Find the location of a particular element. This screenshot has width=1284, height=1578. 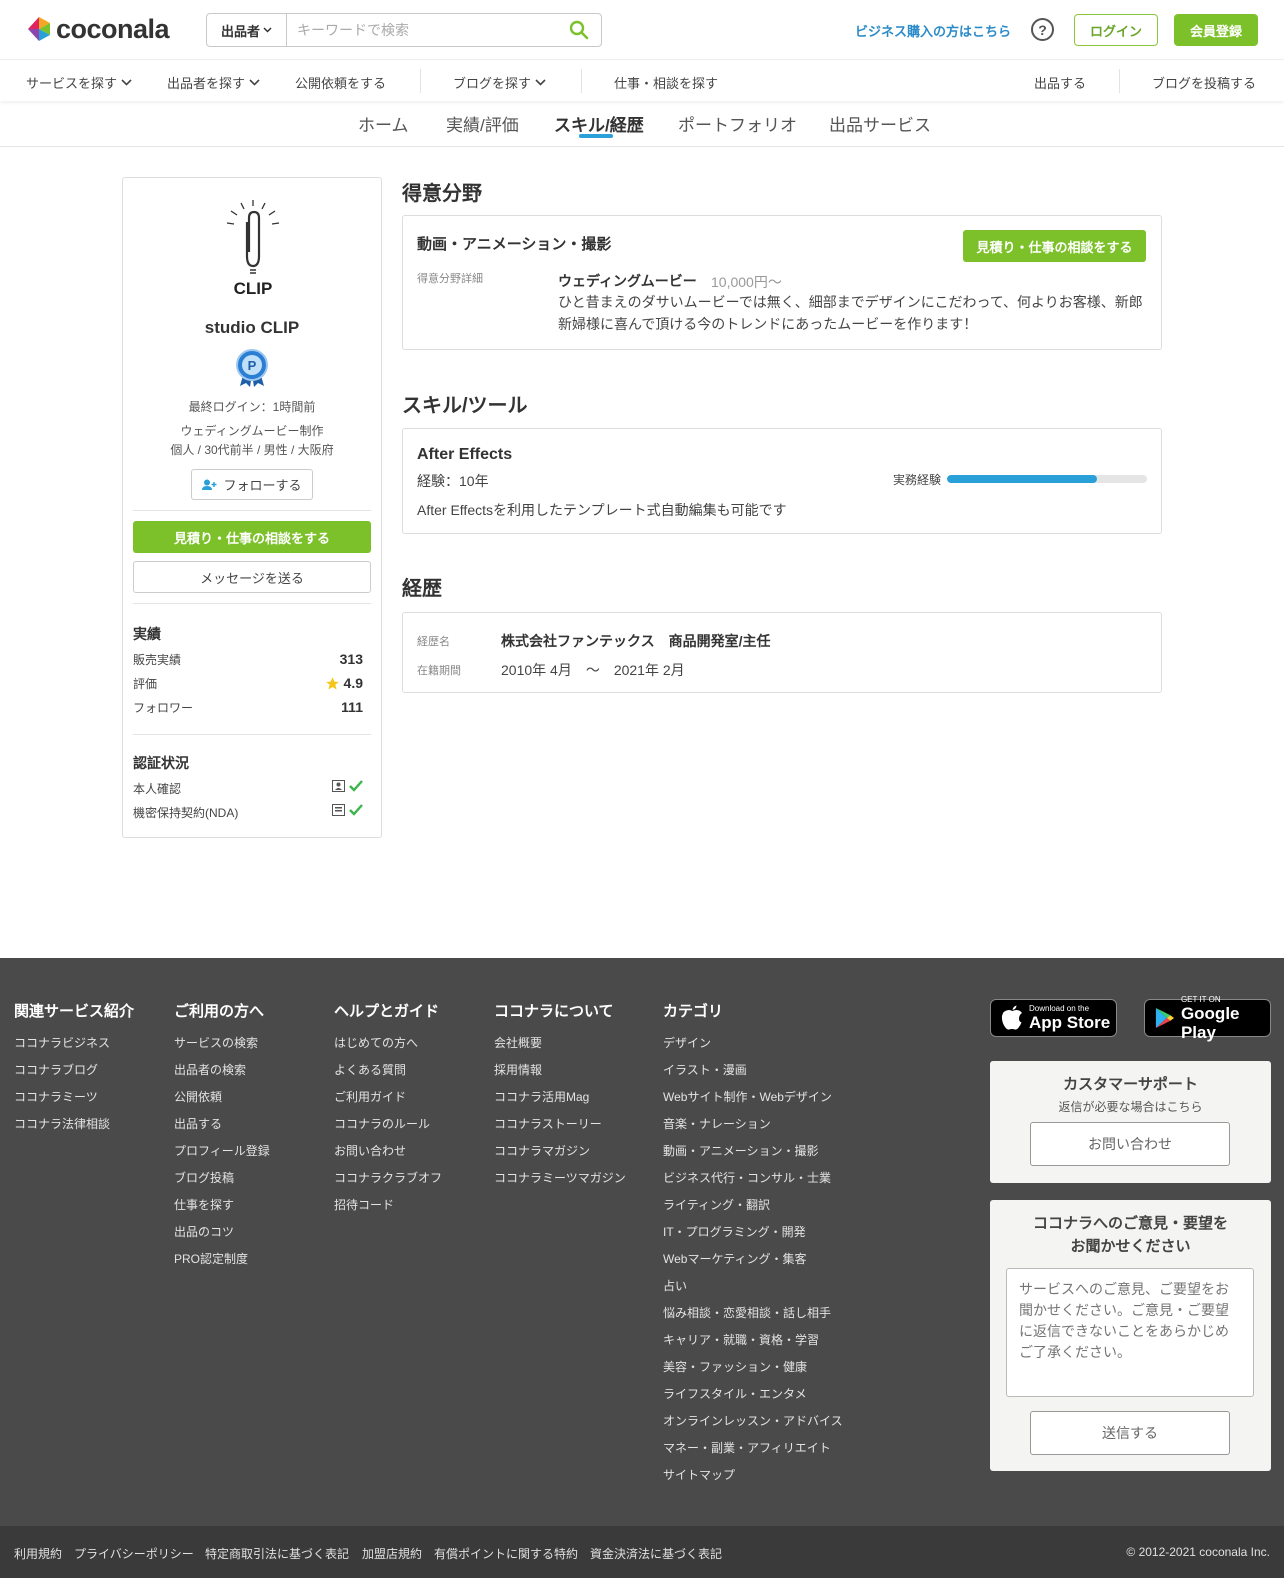

site-header: coconala 出品者 ビジネス購入の方はこちら ? ログイン 会員登録 is located at coordinates (642, 30).